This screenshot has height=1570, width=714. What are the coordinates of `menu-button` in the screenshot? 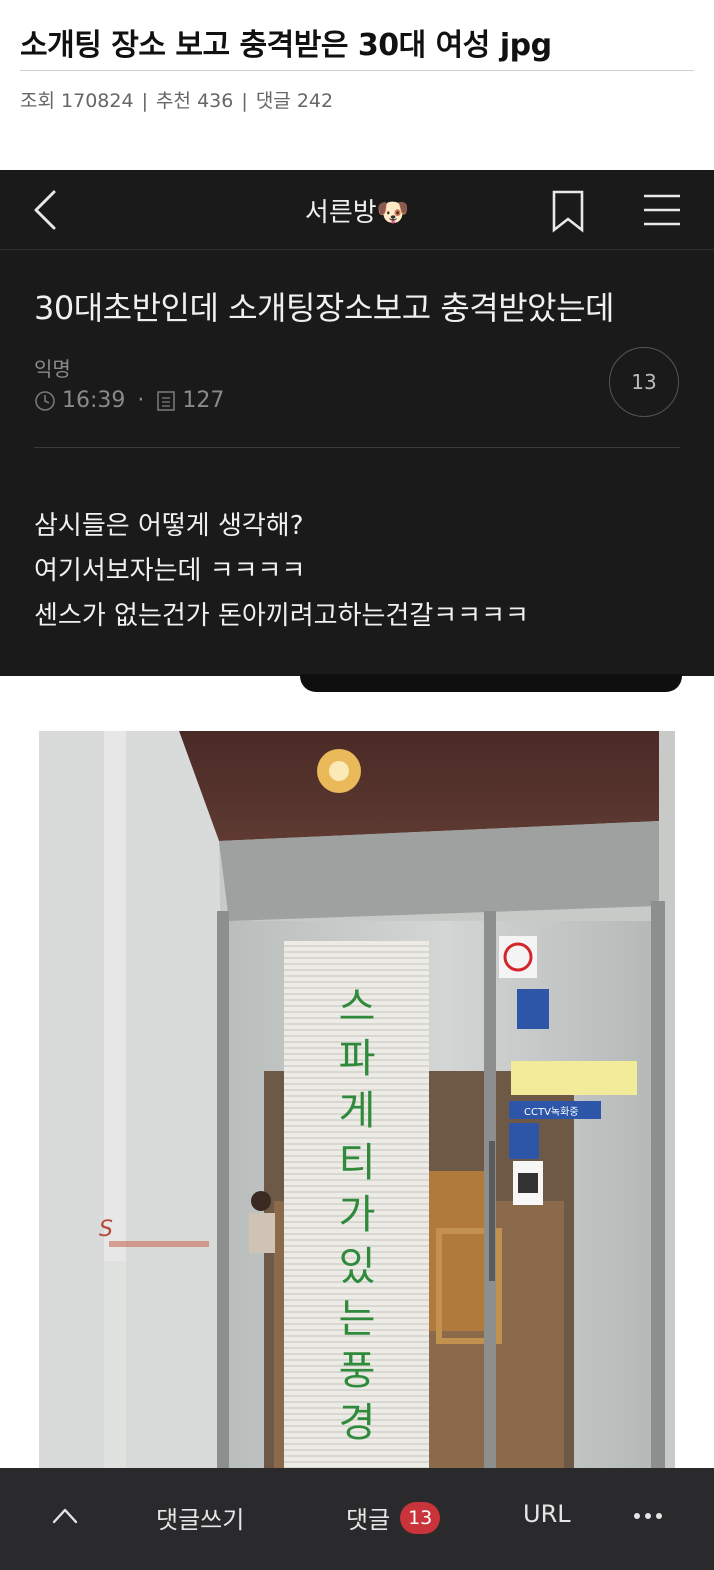 It's located at (663, 211).